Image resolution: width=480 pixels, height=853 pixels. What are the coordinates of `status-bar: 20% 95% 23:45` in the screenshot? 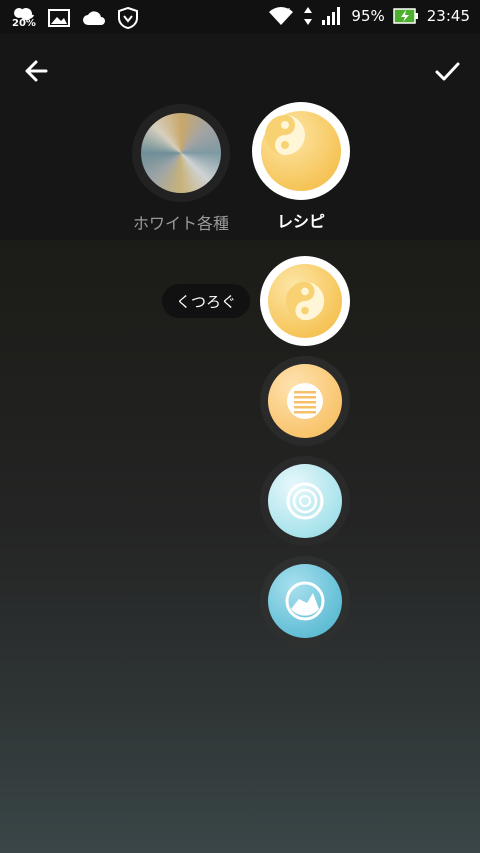 It's located at (240, 17).